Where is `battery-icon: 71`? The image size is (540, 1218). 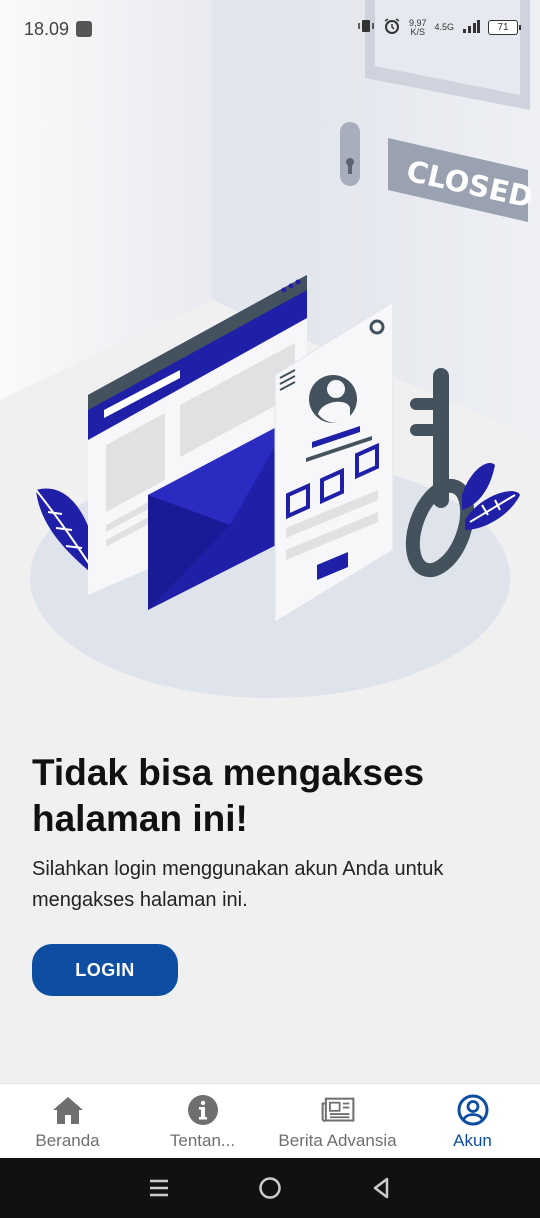 battery-icon: 71 is located at coordinates (504, 27).